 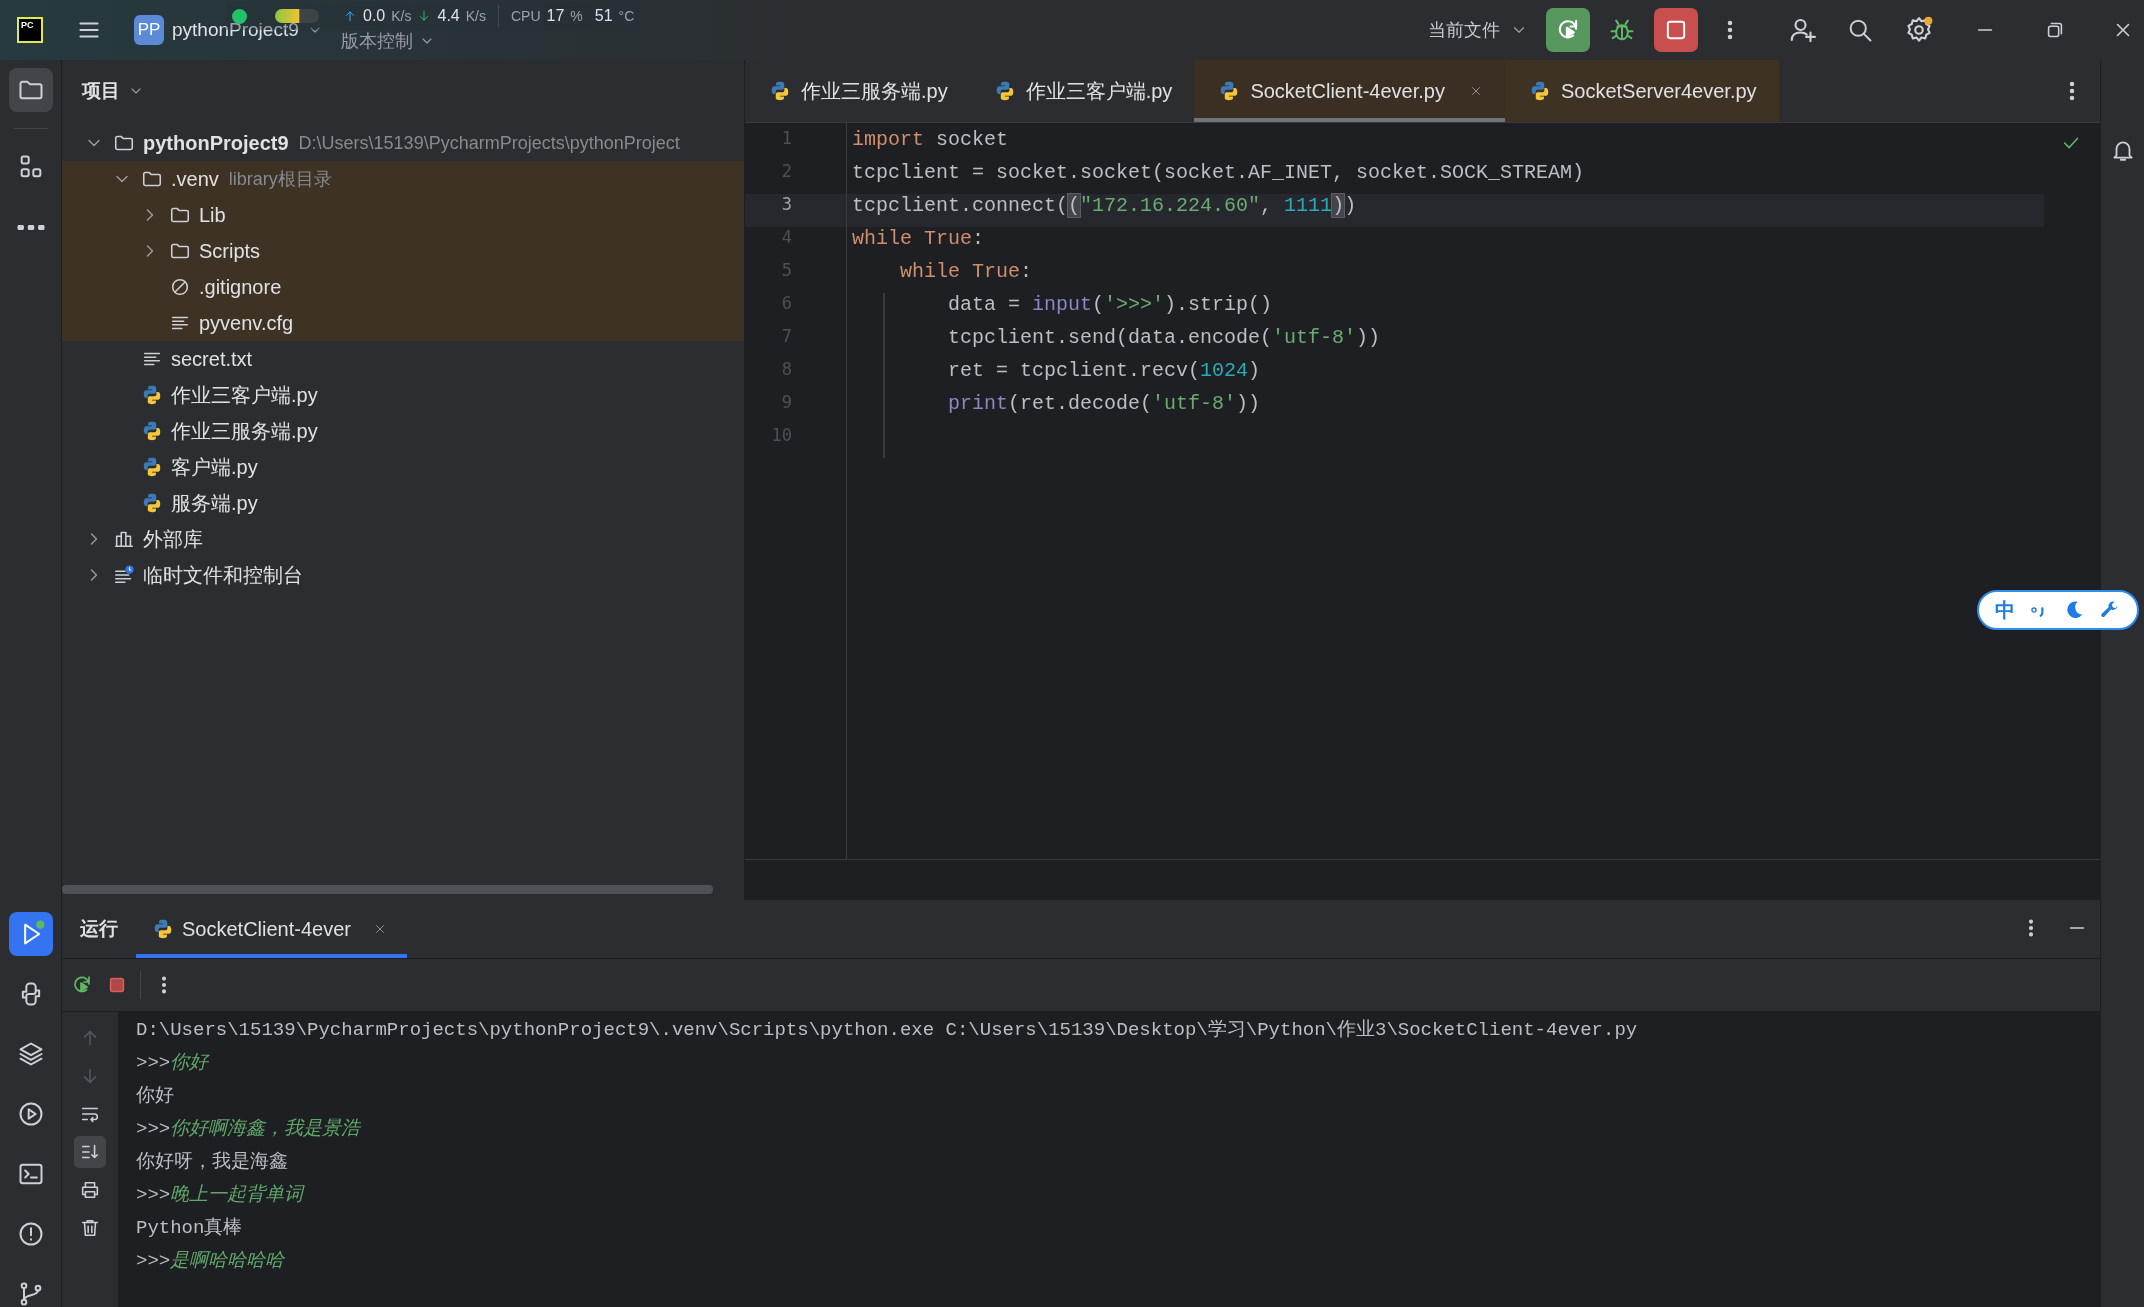 What do you see at coordinates (403, 395) in the screenshot?
I see `tree-item: 作业三客户端.py` at bounding box center [403, 395].